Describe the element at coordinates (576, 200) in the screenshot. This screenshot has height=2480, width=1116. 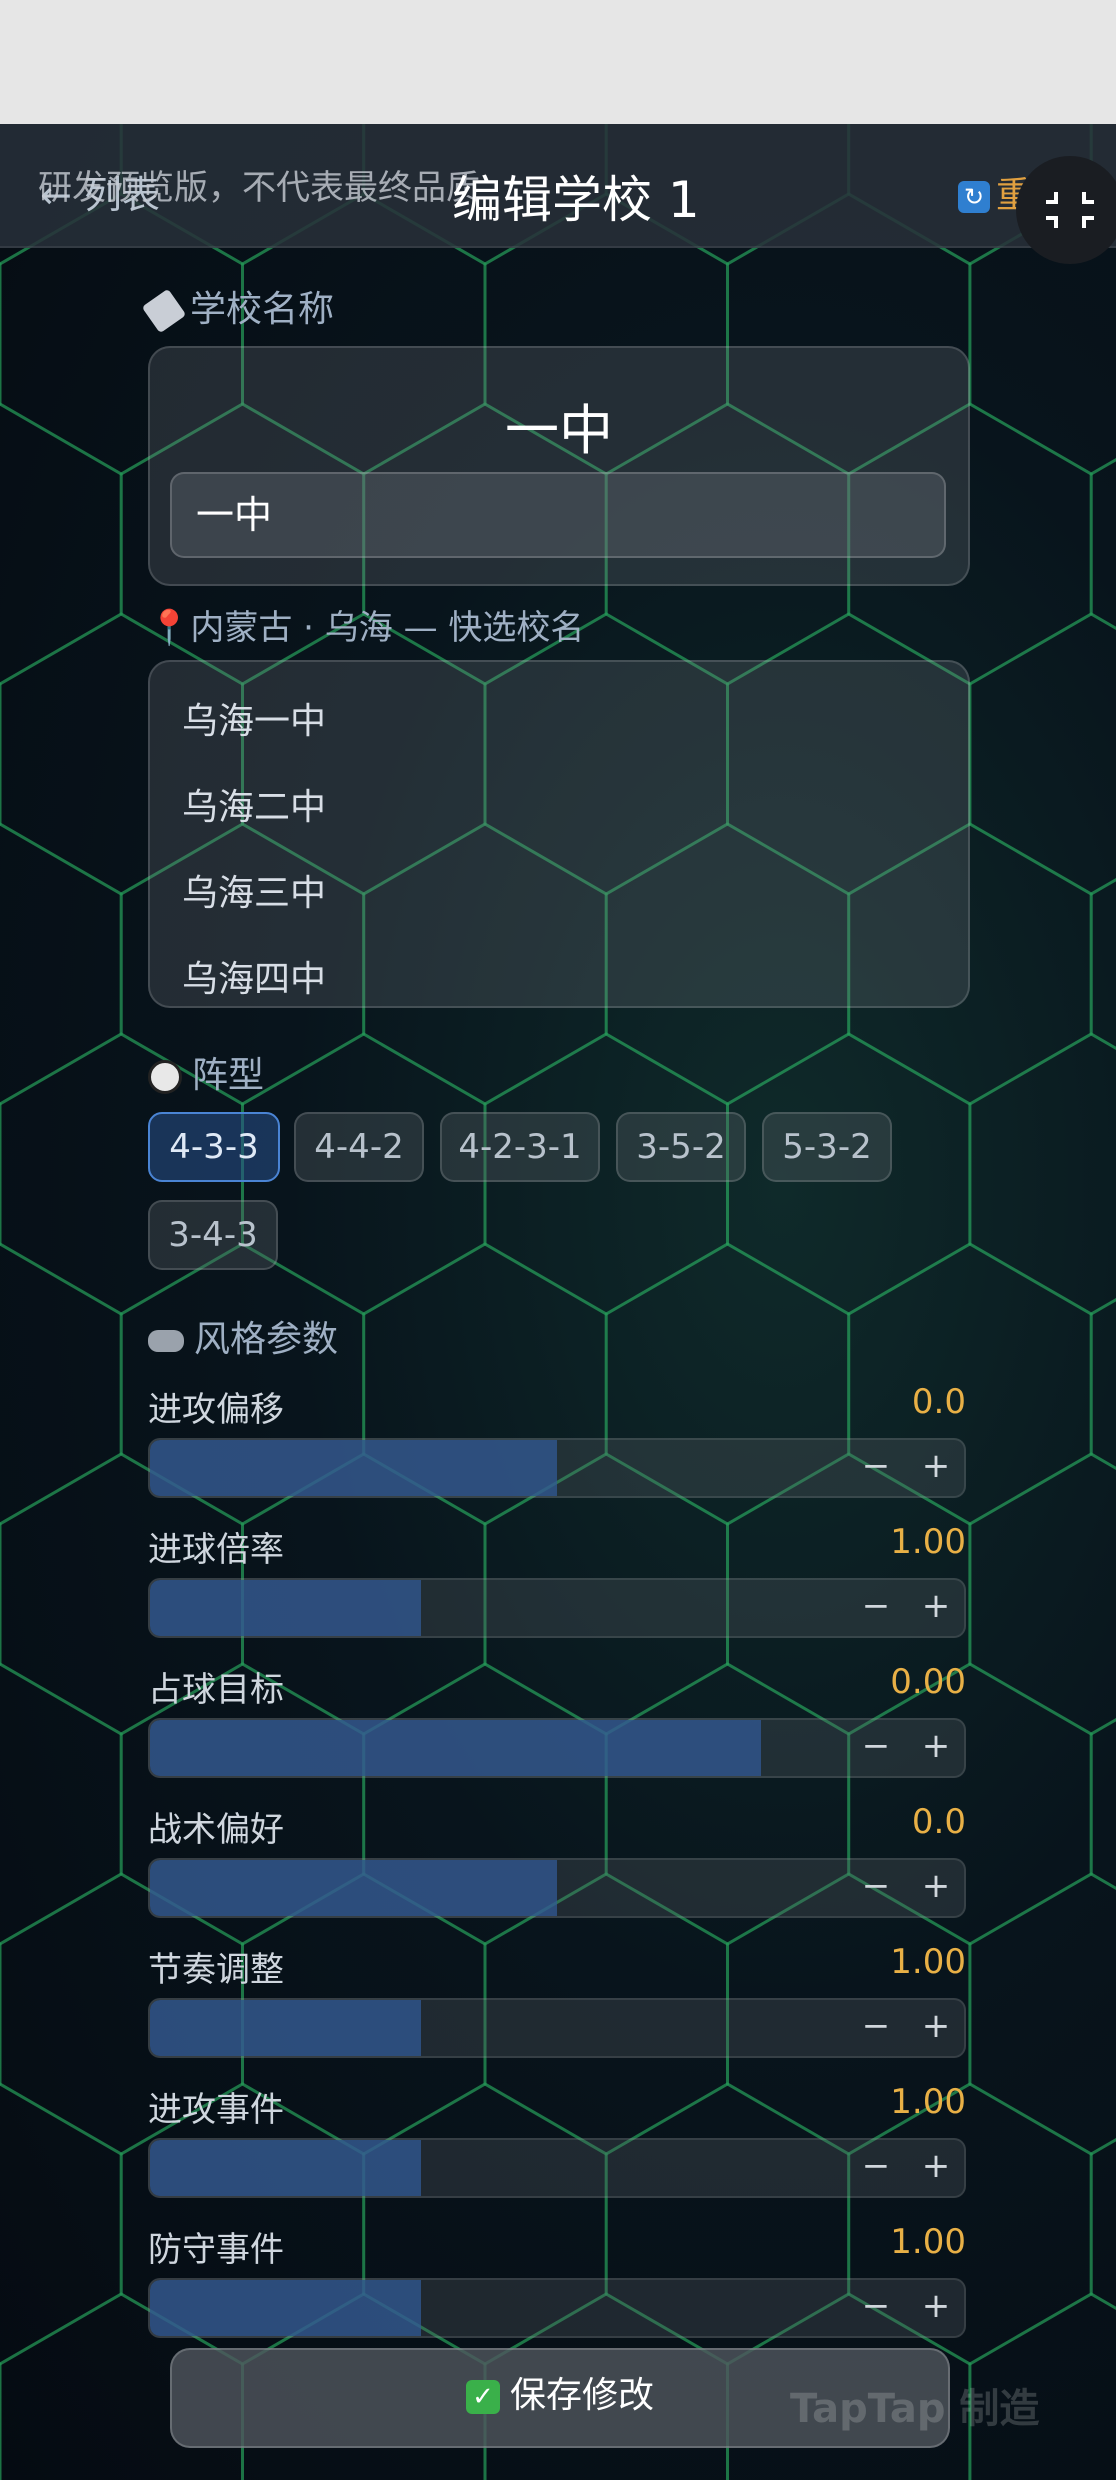
I see `page-title: 编辑学校 1` at that location.